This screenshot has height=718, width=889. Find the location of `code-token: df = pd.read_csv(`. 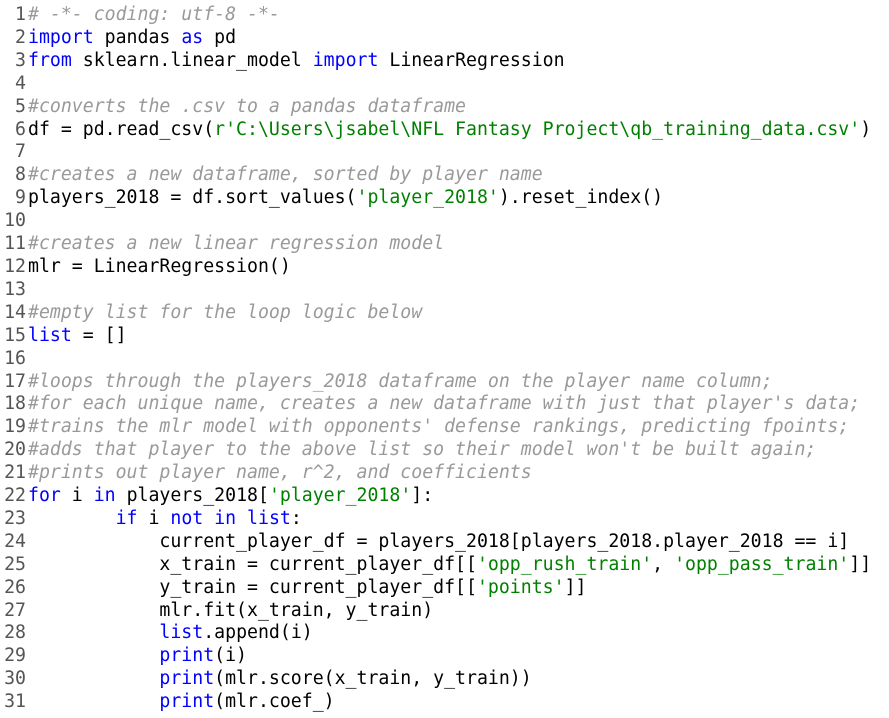

code-token: df = pd.read_csv( is located at coordinates (121, 129).